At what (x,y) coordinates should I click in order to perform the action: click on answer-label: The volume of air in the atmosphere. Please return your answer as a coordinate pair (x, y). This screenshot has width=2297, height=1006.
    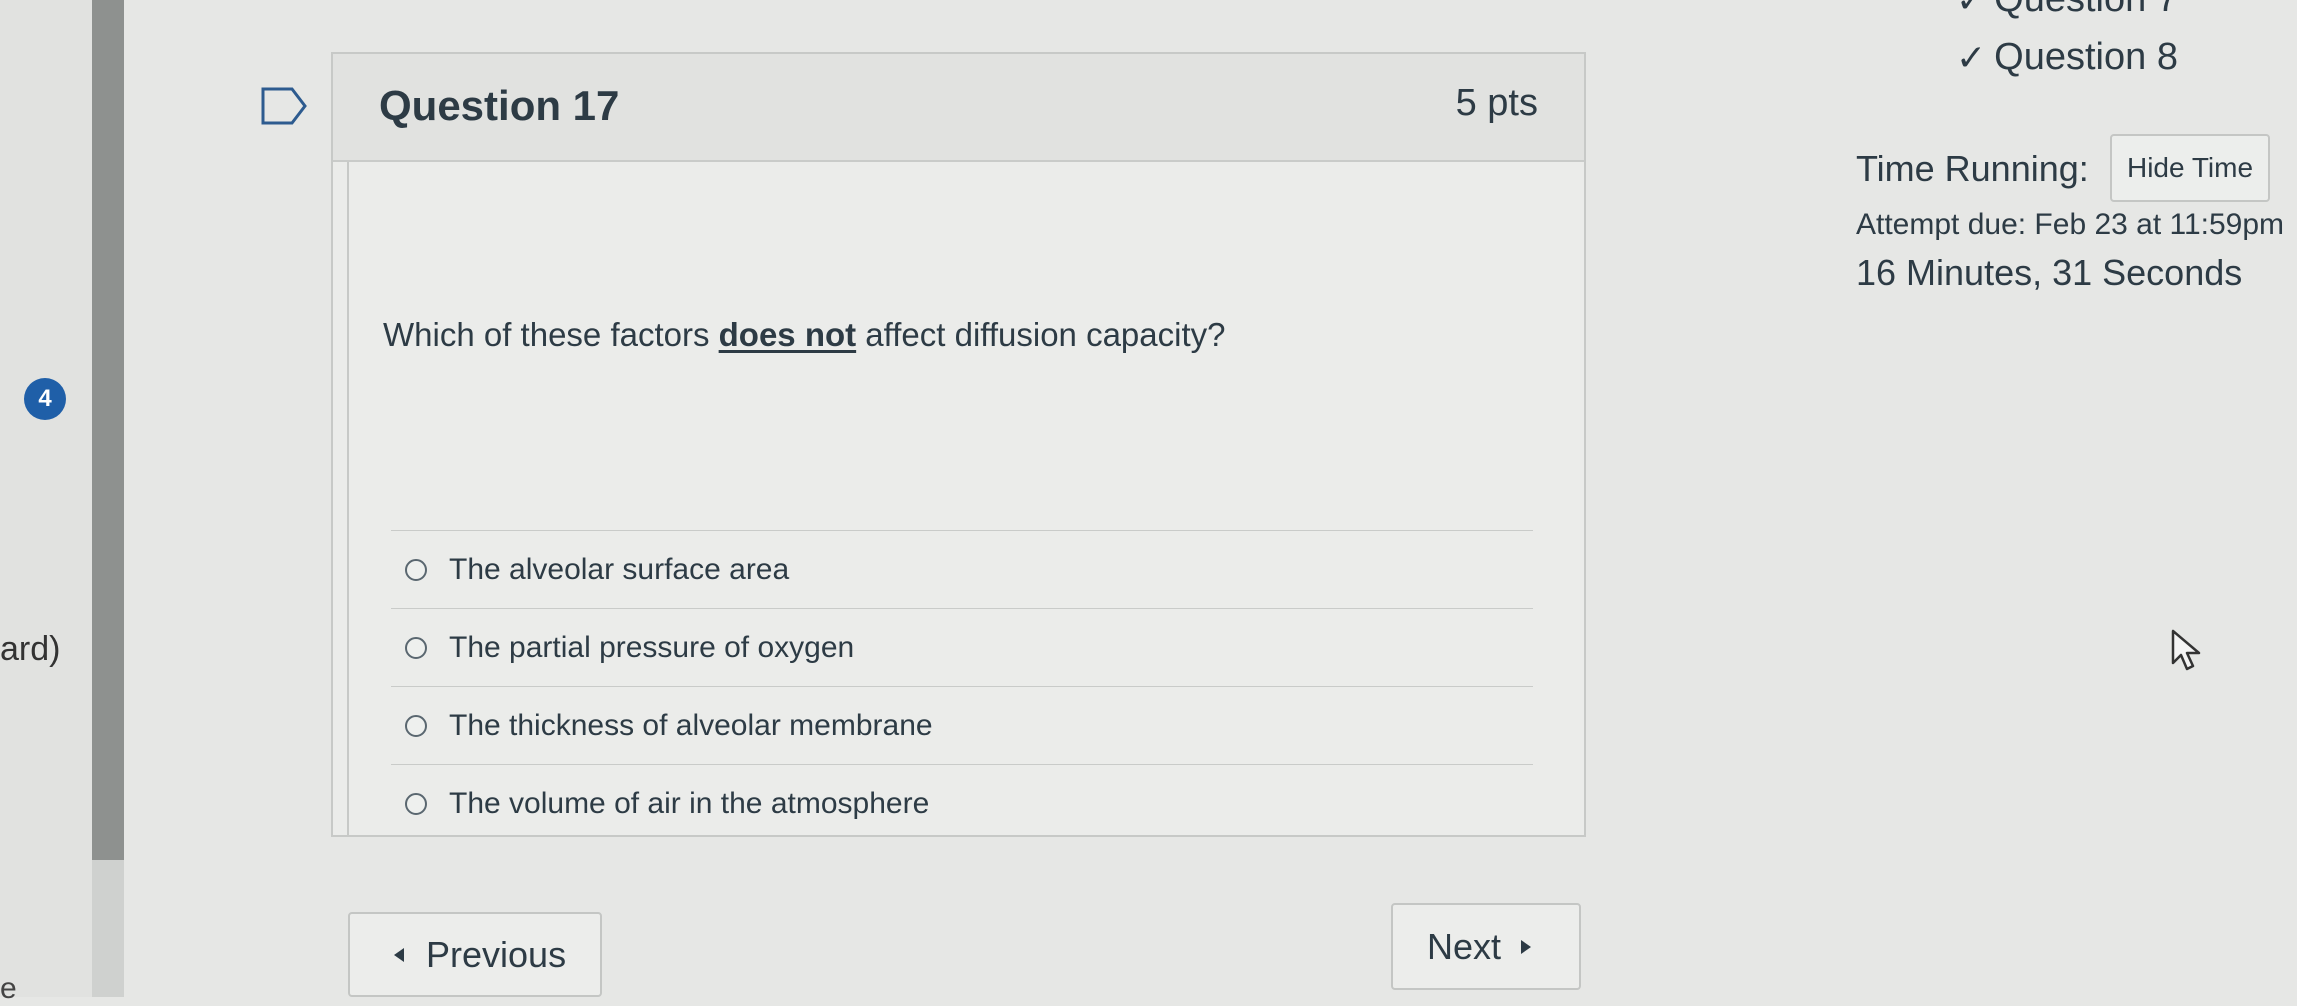
    Looking at the image, I should click on (689, 804).